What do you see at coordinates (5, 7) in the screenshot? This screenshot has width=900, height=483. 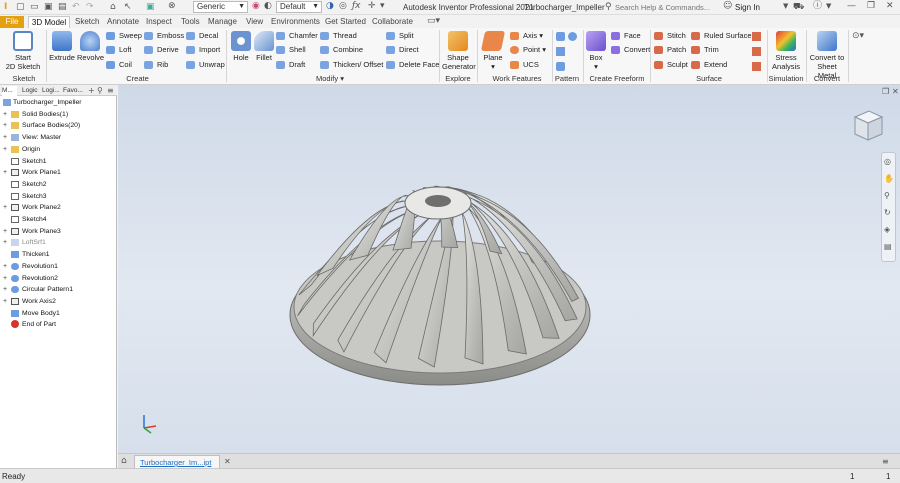 I see `inventor-logo-icon: I` at bounding box center [5, 7].